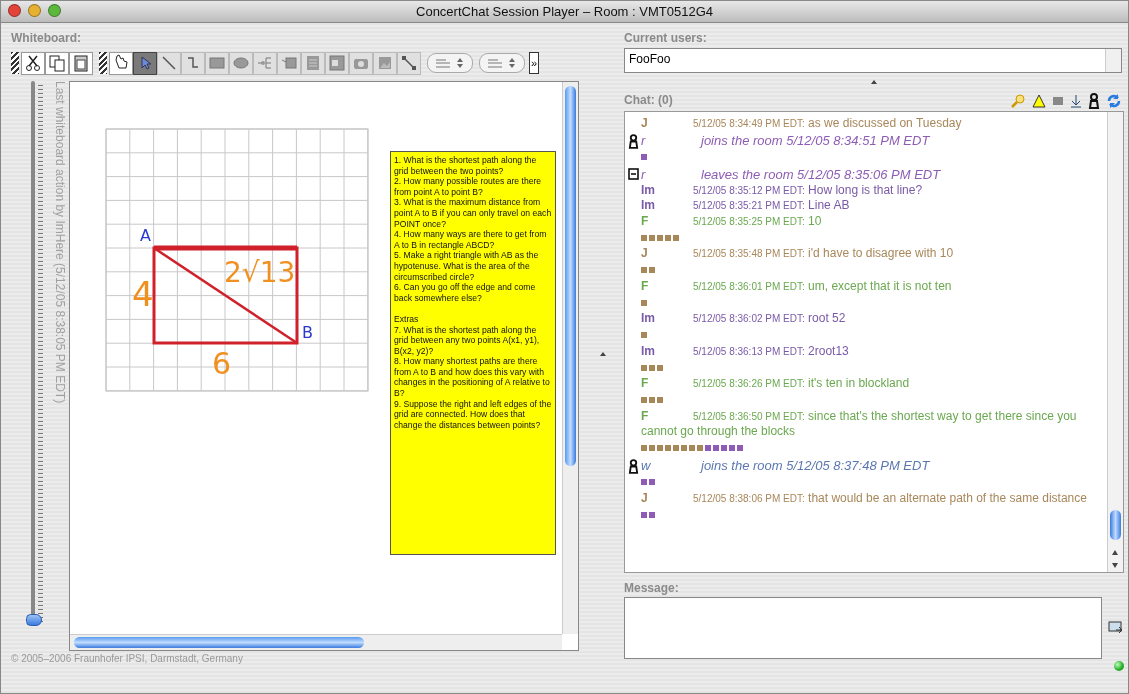  What do you see at coordinates (786, 465) in the screenshot?
I see `presence-message: w joins the room 5/12/05 8:37:48 PM EDT` at bounding box center [786, 465].